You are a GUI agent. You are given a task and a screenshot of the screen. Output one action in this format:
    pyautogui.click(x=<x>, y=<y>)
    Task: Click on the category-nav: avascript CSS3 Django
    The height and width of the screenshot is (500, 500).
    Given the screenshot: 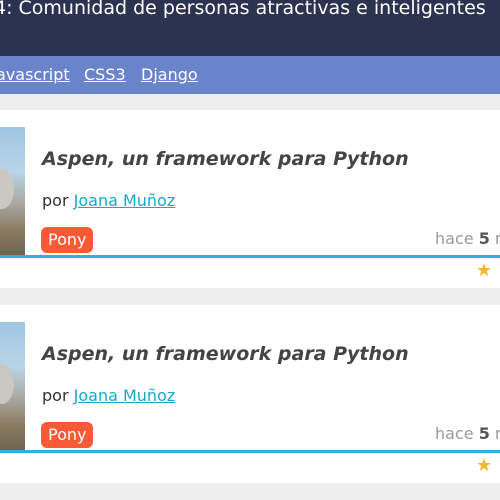 What is the action you would take?
    pyautogui.click(x=250, y=75)
    